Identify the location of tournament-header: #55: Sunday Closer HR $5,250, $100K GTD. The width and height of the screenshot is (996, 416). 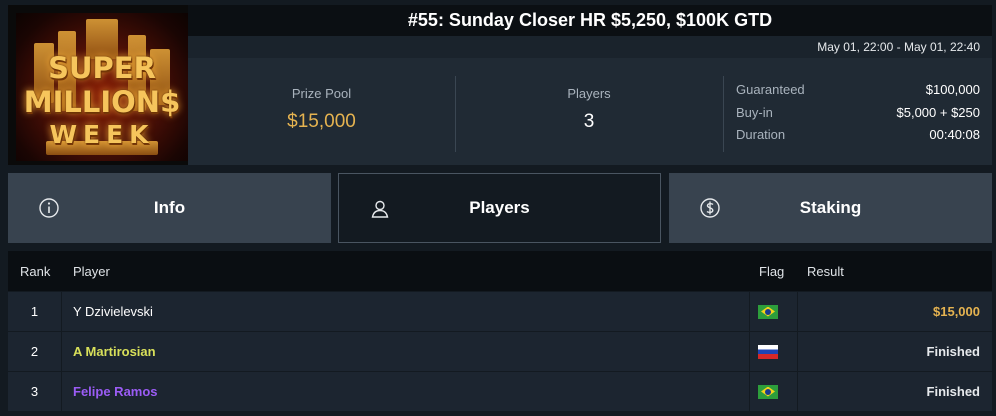
(590, 20).